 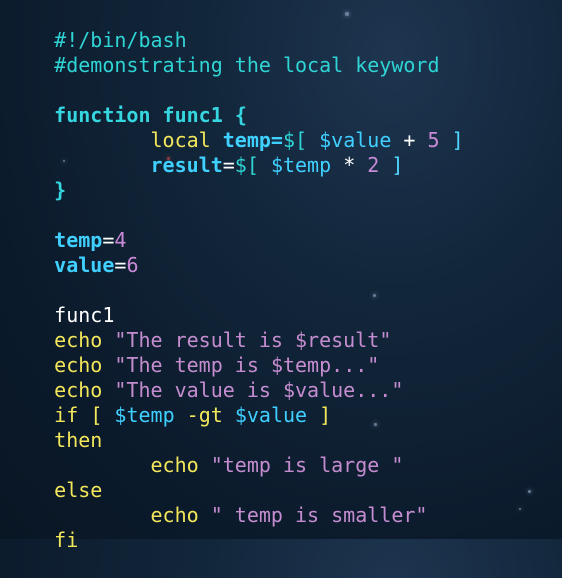 I want to click on code-line-5: local temp=$[ $value + 5 ], so click(x=307, y=140).